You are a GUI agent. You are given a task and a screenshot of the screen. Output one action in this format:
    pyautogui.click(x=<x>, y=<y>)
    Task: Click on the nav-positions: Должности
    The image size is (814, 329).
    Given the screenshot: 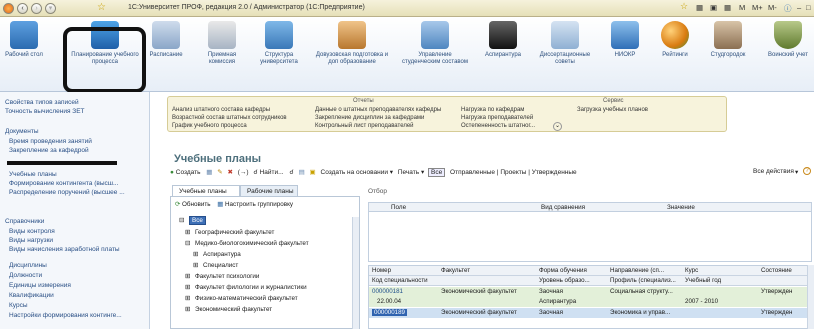 What is the action you would take?
    pyautogui.click(x=25, y=275)
    